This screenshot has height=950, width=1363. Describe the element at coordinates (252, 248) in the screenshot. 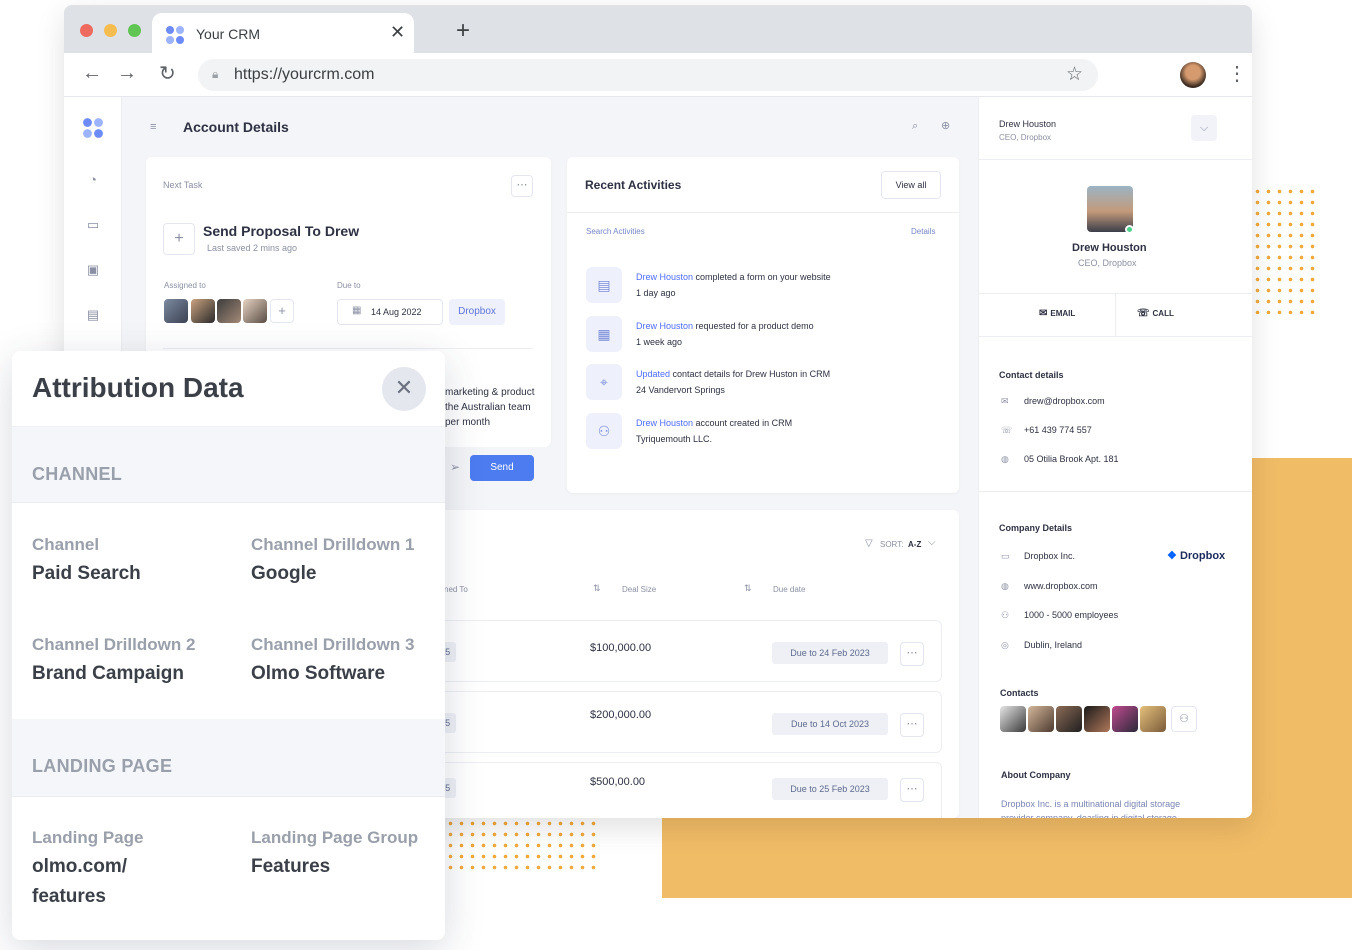

I see `last-saved-text: Last saved 2 mins ago` at that location.